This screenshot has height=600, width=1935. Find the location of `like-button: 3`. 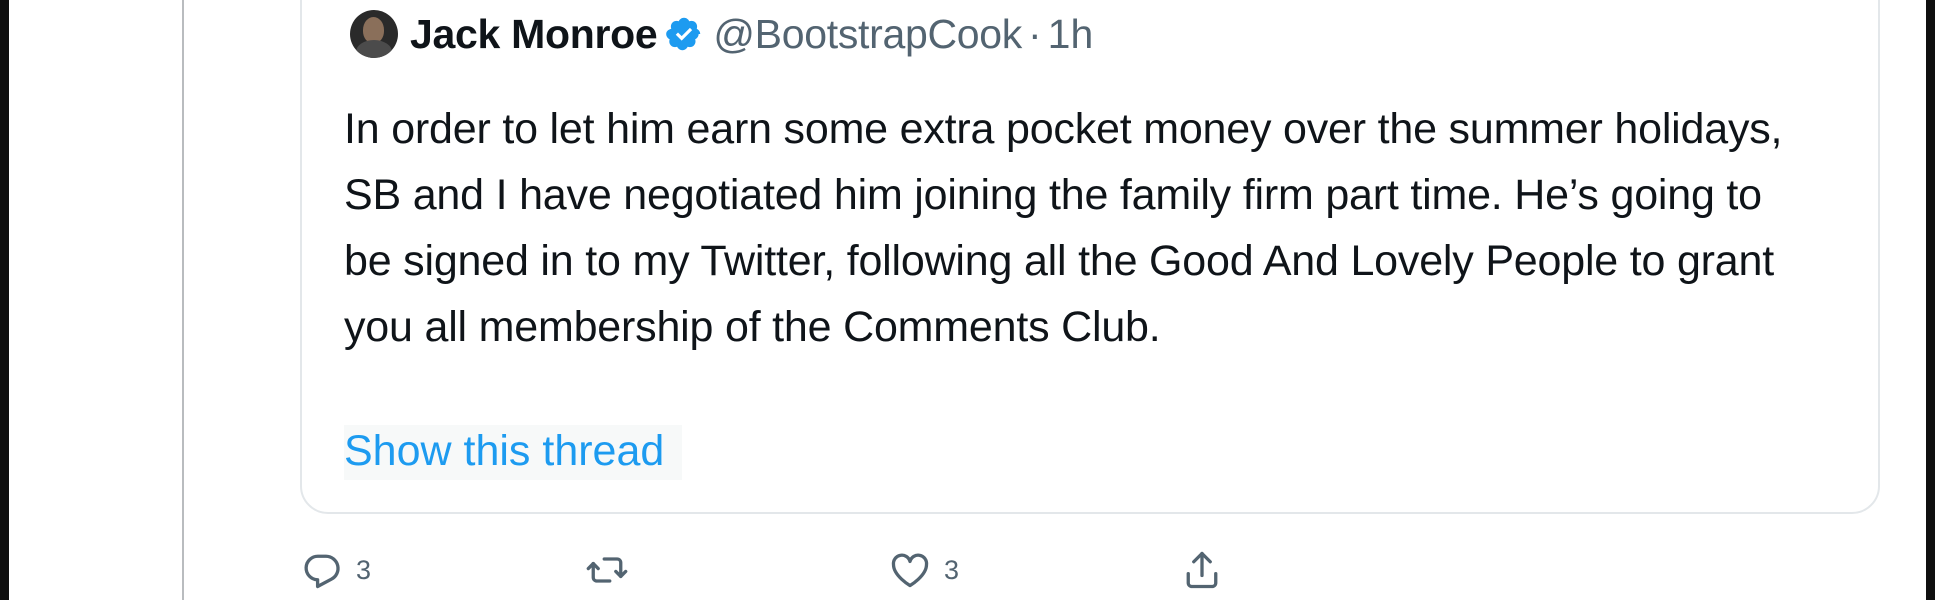

like-button: 3 is located at coordinates (923, 570).